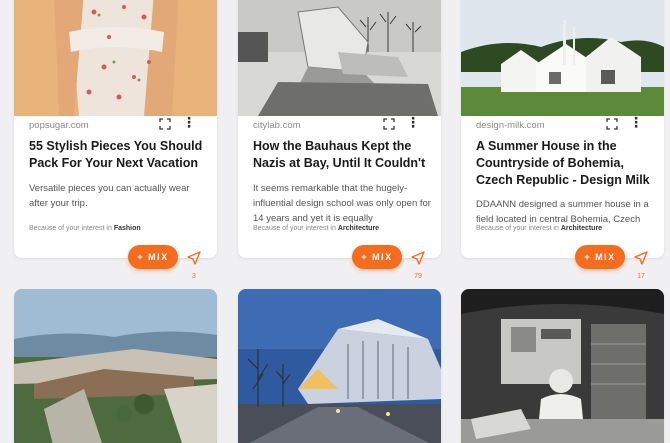 The height and width of the screenshot is (443, 670). I want to click on share-count: 3, so click(194, 276).